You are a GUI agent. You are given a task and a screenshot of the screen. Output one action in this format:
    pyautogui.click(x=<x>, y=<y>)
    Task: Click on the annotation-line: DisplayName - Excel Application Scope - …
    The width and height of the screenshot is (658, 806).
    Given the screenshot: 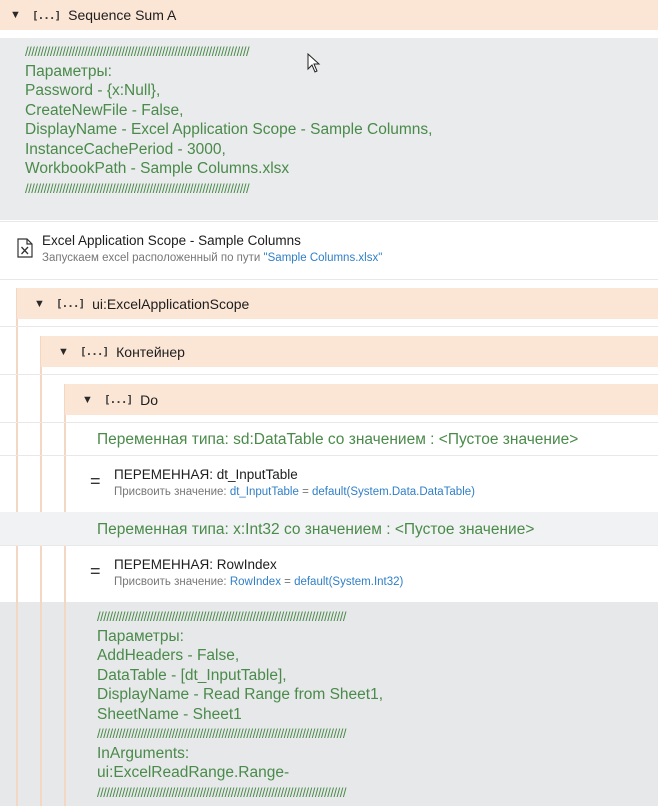 What is the action you would take?
    pyautogui.click(x=229, y=129)
    